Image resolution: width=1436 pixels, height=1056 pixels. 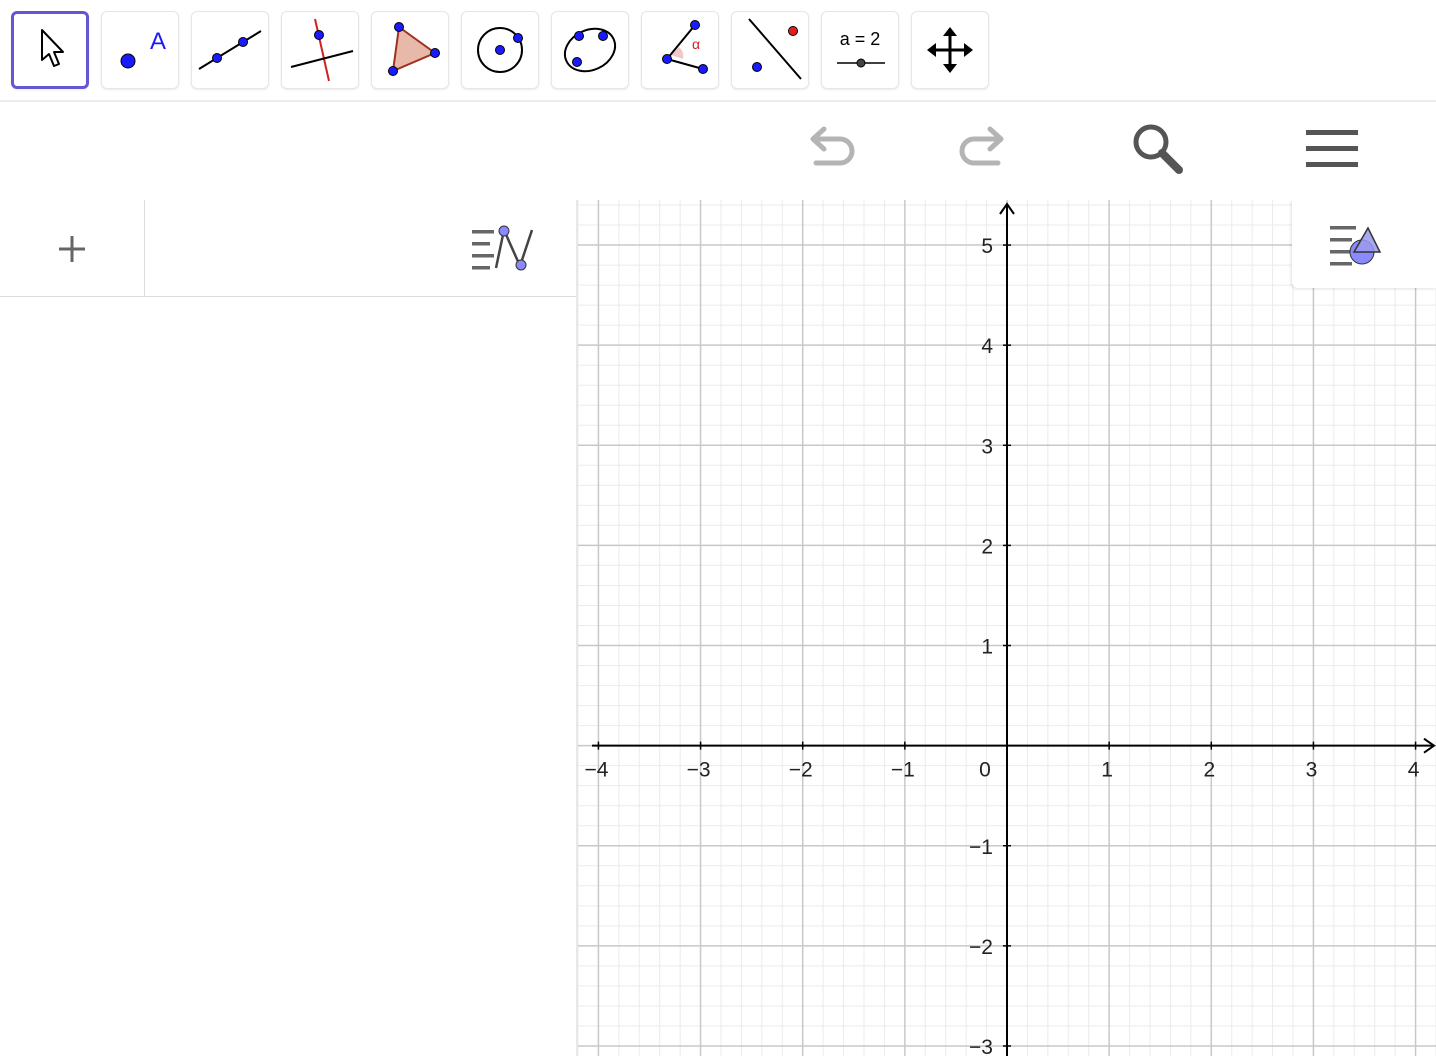 I want to click on polygon-tool-button, so click(x=410, y=50).